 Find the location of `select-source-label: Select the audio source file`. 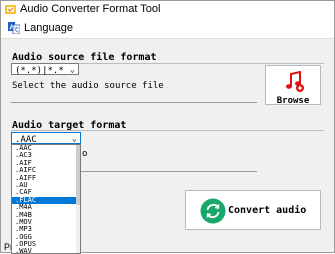

select-source-label: Select the audio source file is located at coordinates (88, 86).